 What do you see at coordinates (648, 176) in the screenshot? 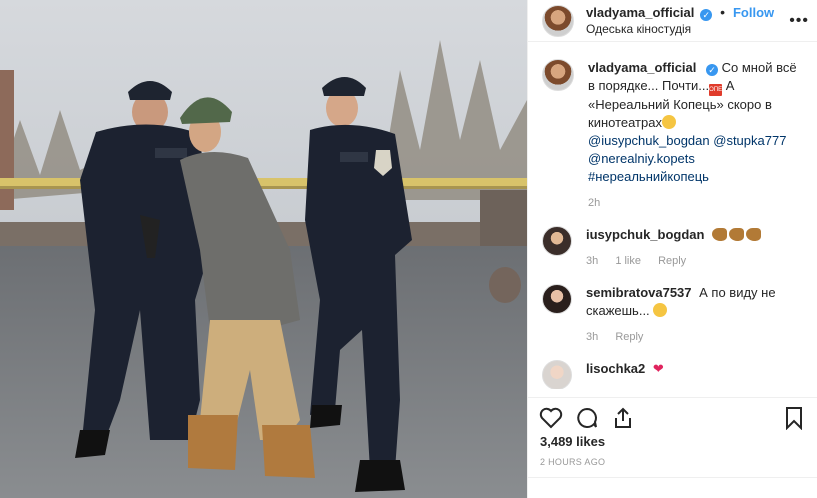
I see `hashtag-link: #нереальнийкопець` at bounding box center [648, 176].